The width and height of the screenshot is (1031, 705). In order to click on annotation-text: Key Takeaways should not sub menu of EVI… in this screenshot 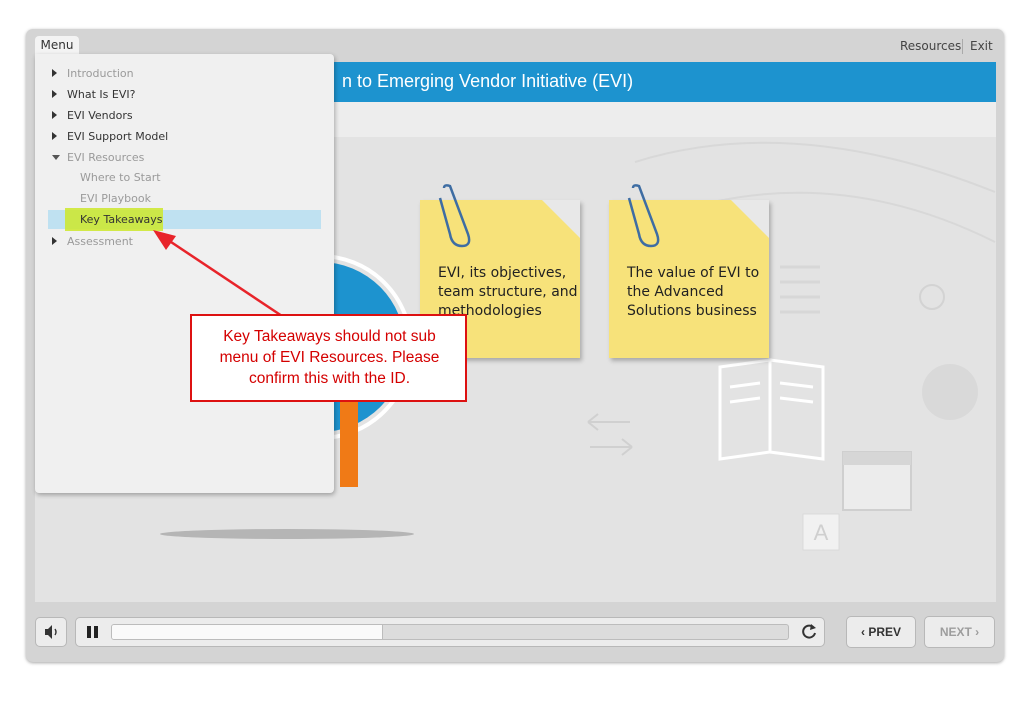, I will do `click(329, 357)`.